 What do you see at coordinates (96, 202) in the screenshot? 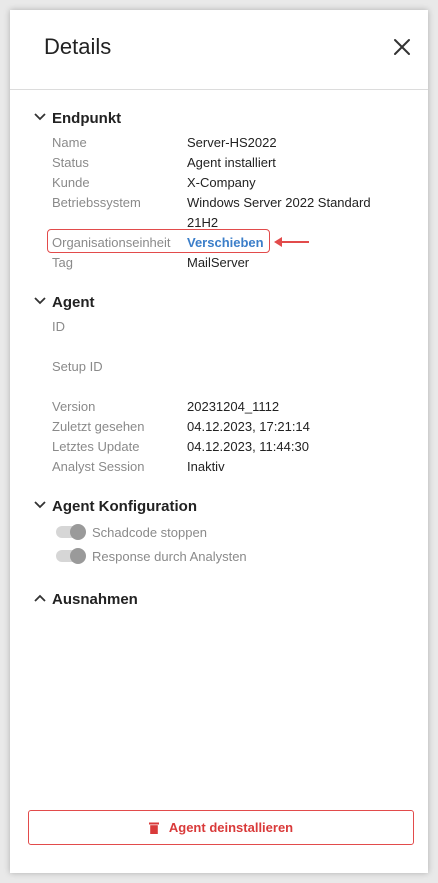
I see `field-label: Betriebssystem` at bounding box center [96, 202].